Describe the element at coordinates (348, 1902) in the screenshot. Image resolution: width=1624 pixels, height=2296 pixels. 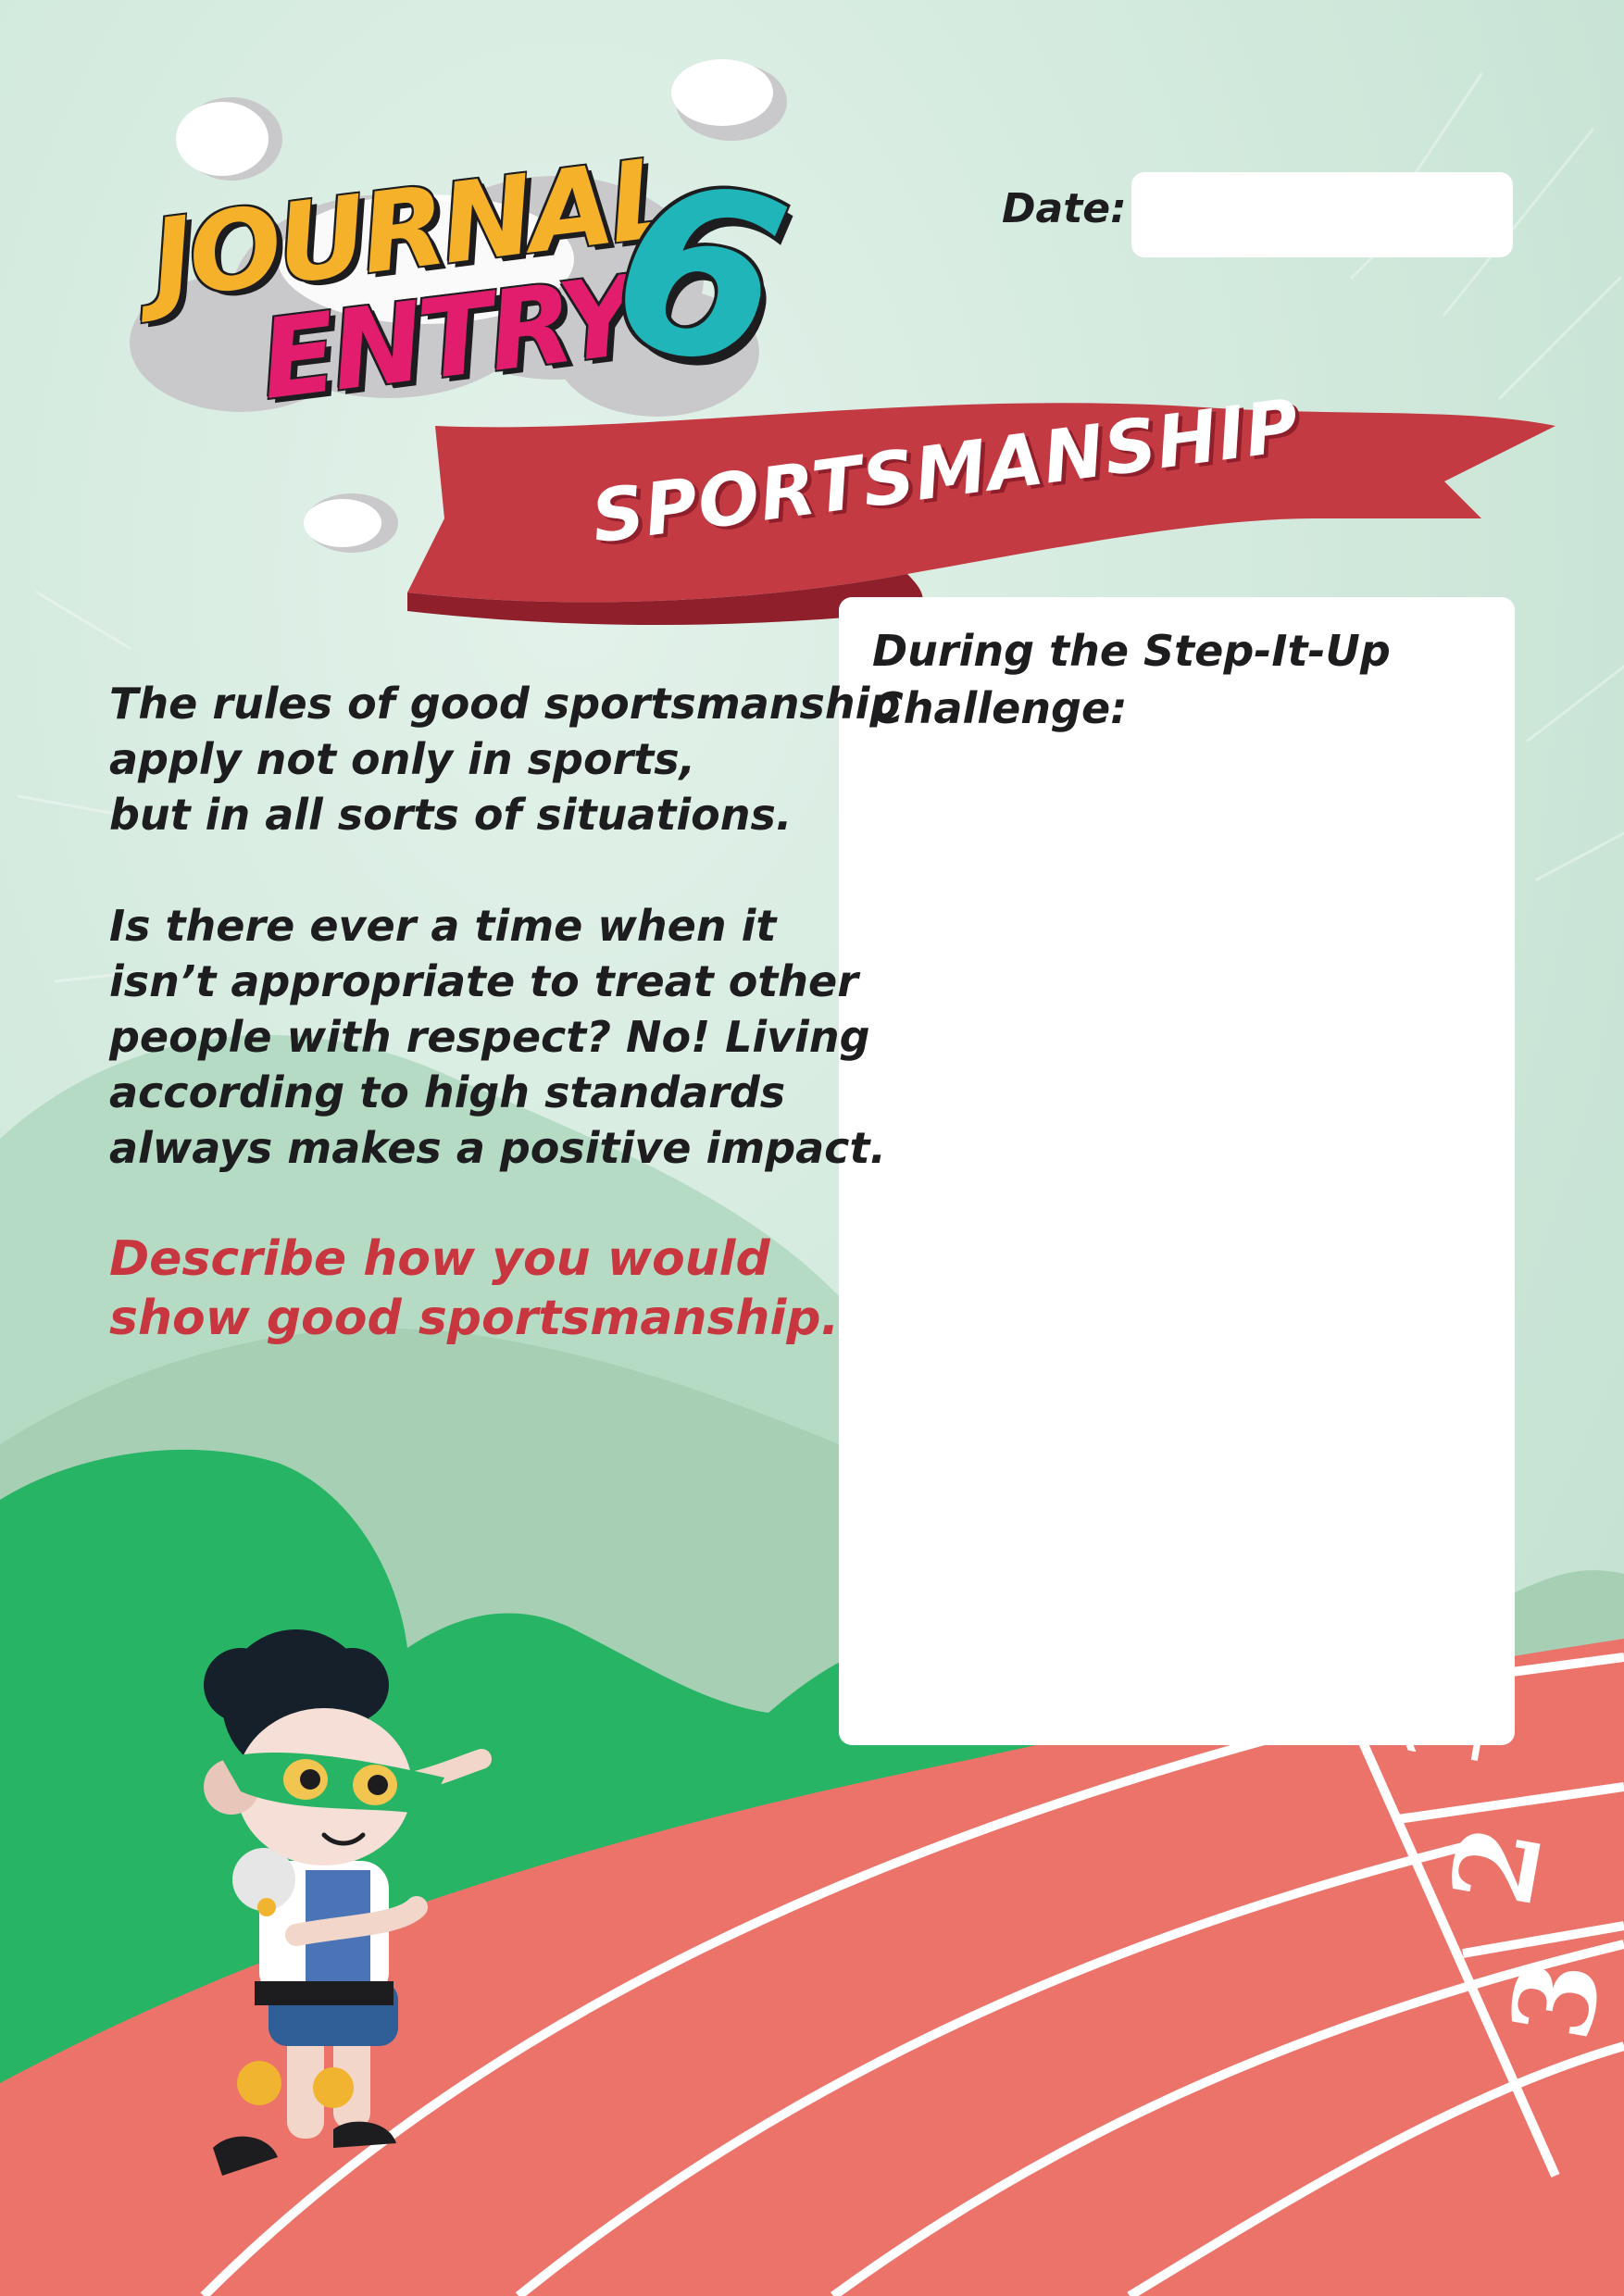
I see `runner-kid-illustration` at that location.